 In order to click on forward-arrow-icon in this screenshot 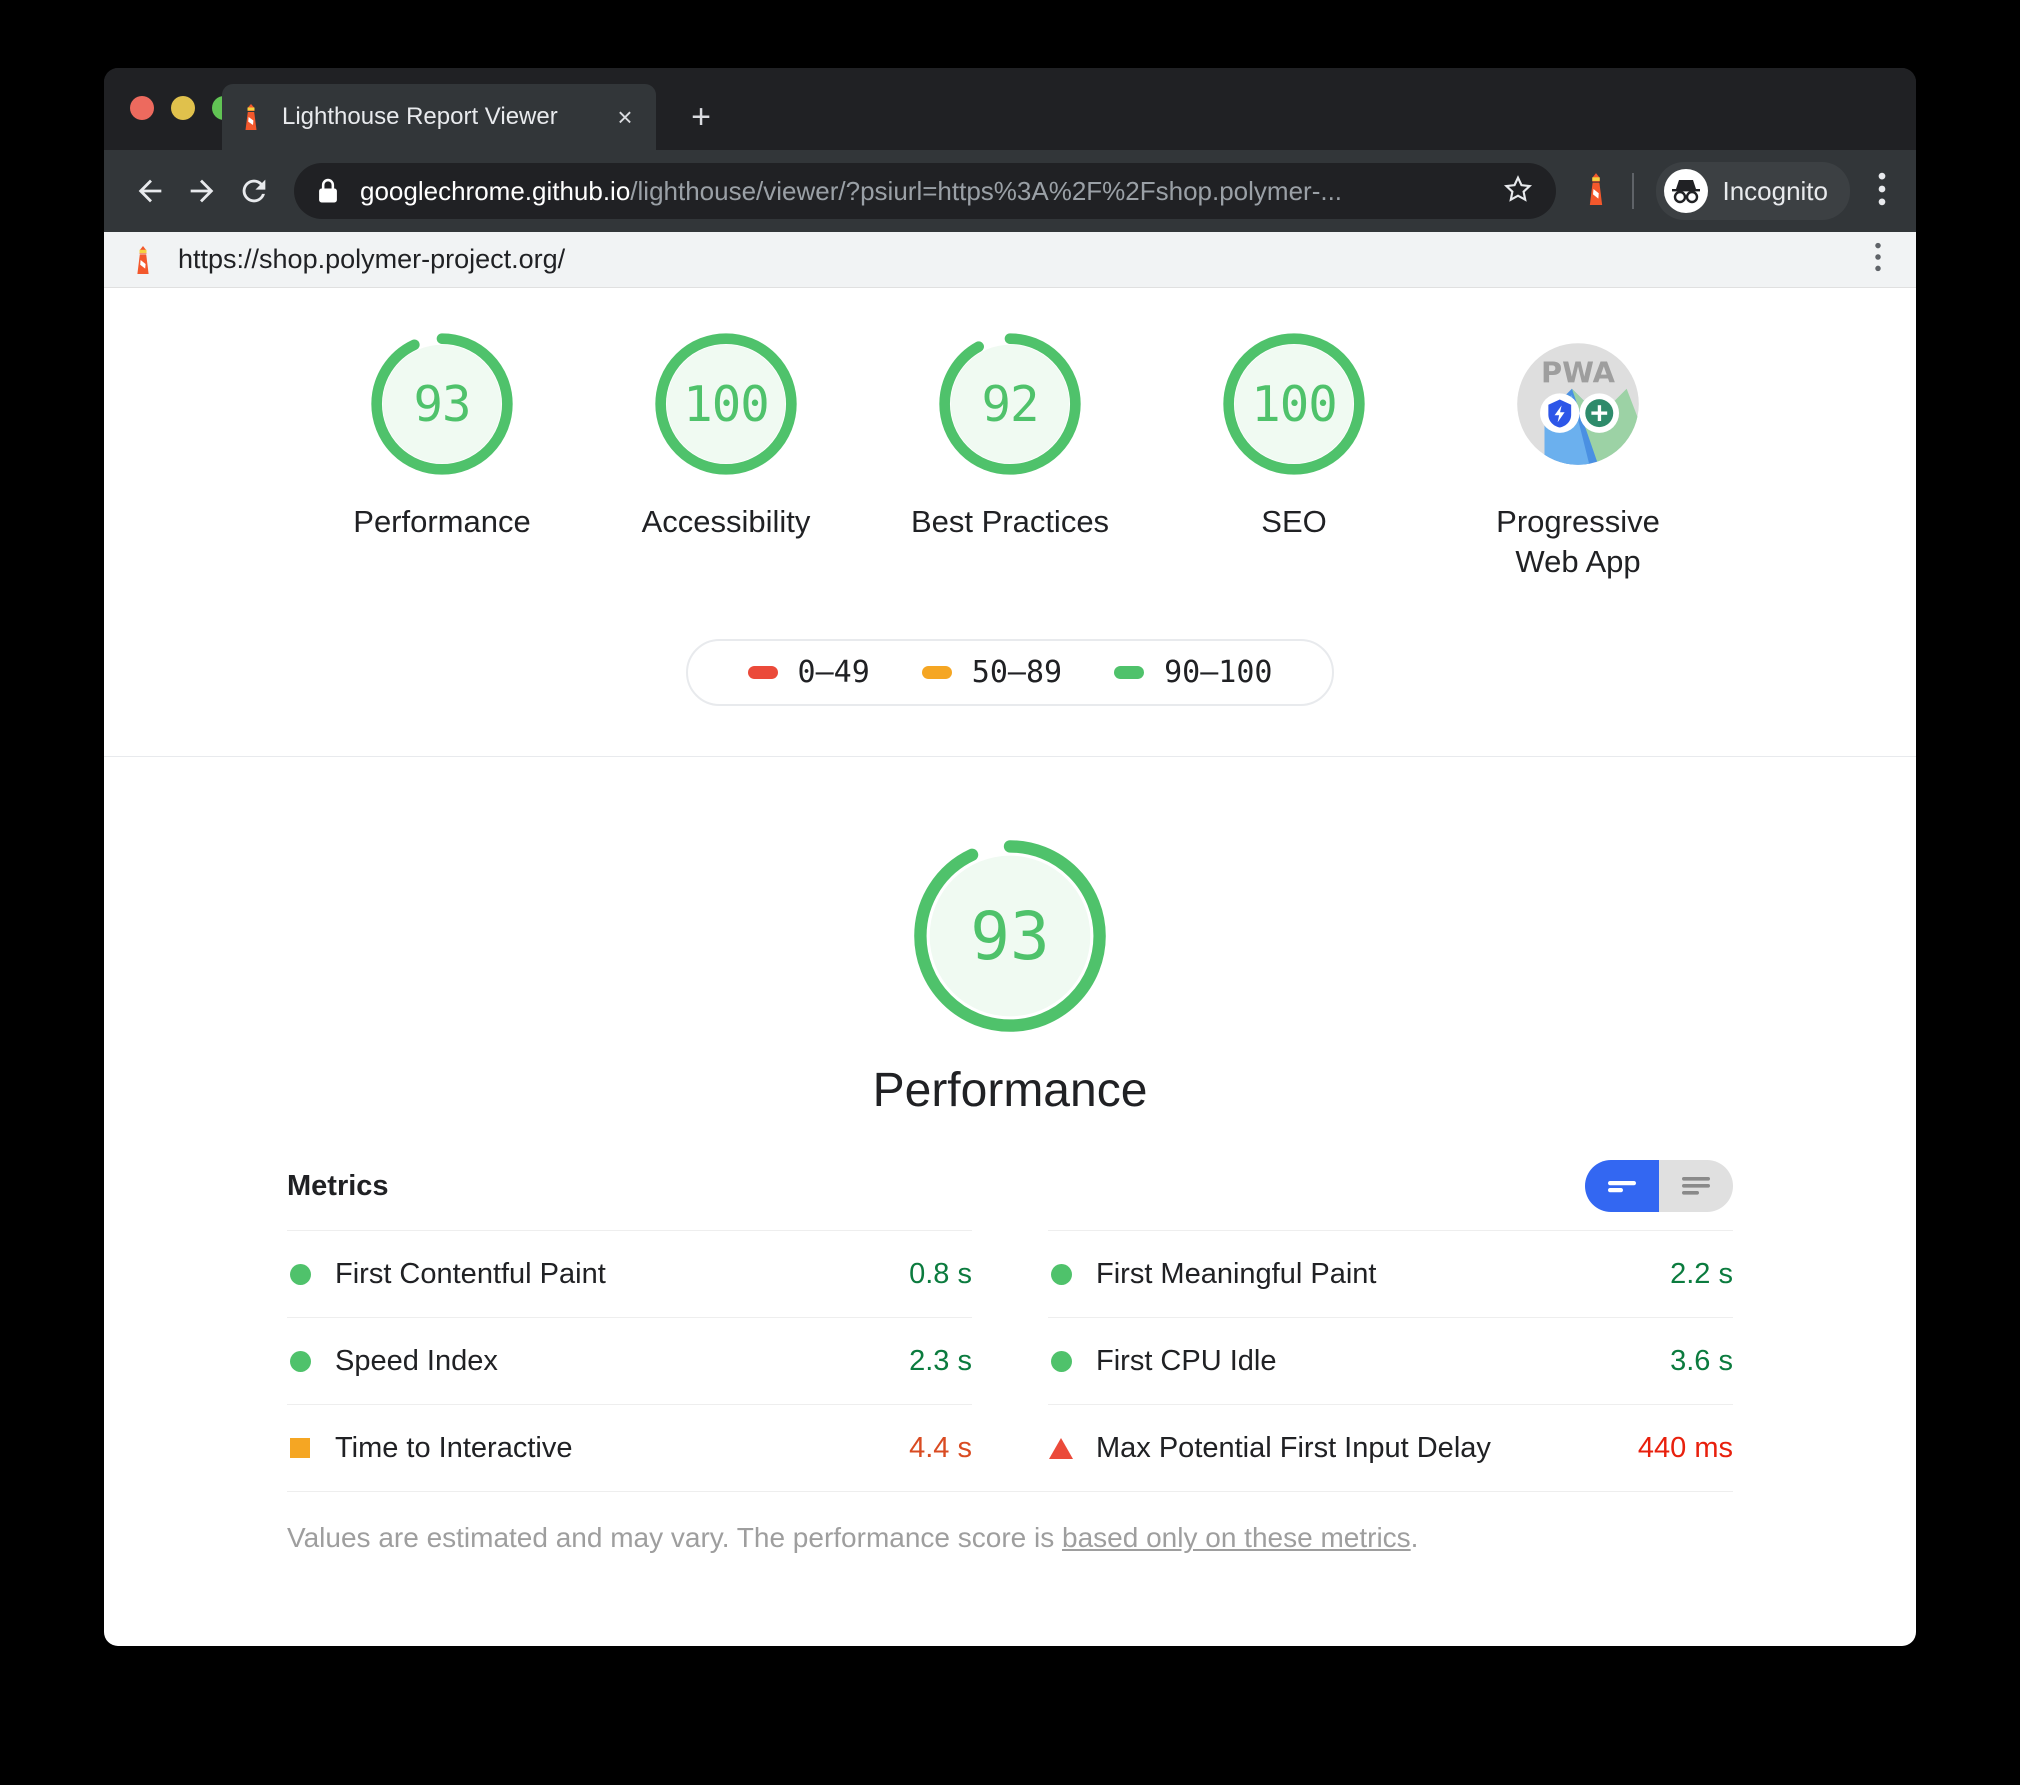, I will do `click(202, 191)`.